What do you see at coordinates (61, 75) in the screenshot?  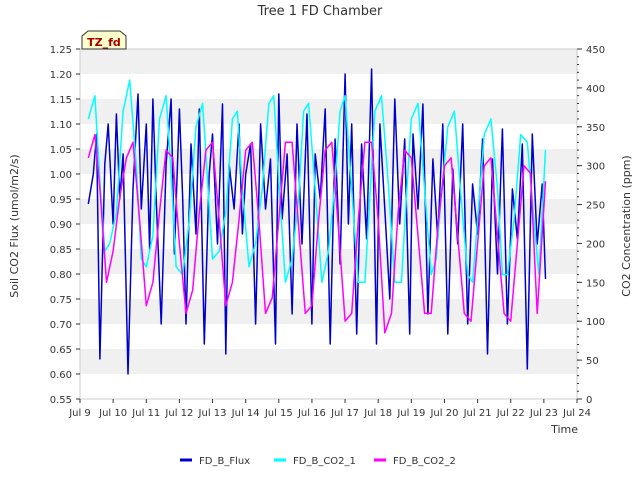 I see `y-left-tick-label: 1.20` at bounding box center [61, 75].